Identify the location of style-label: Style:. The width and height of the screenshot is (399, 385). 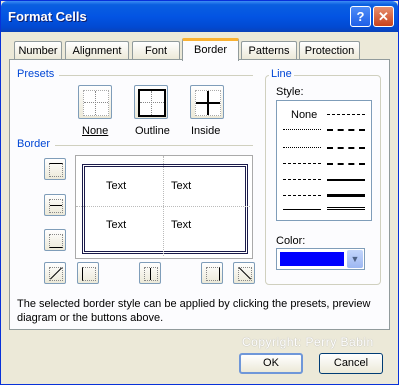
(290, 92).